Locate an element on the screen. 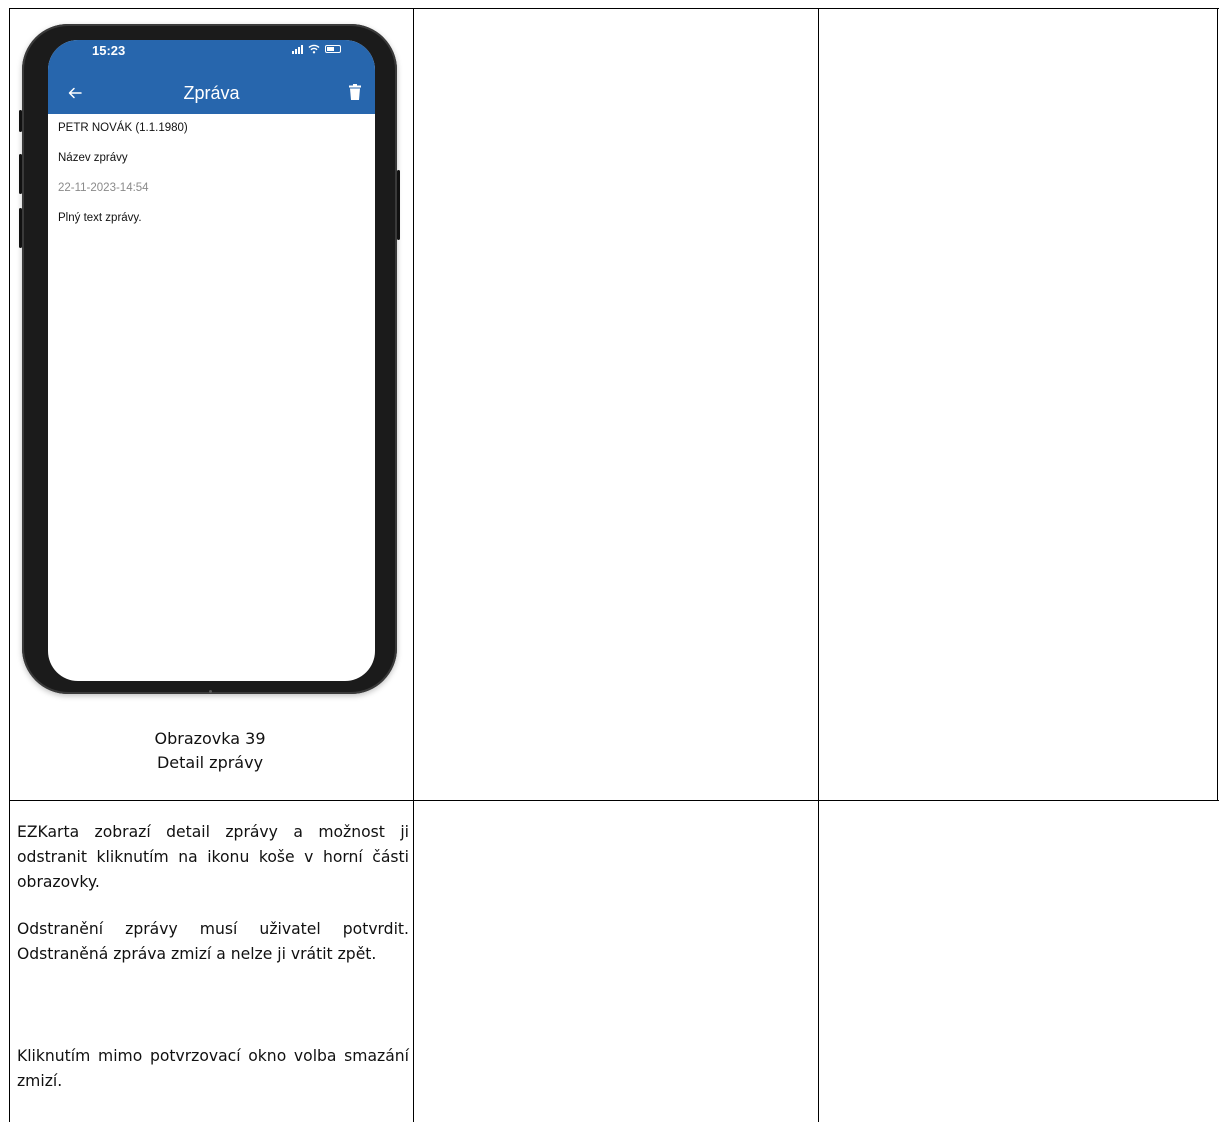 The image size is (1219, 1122). table-top-border is located at coordinates (614, 8).